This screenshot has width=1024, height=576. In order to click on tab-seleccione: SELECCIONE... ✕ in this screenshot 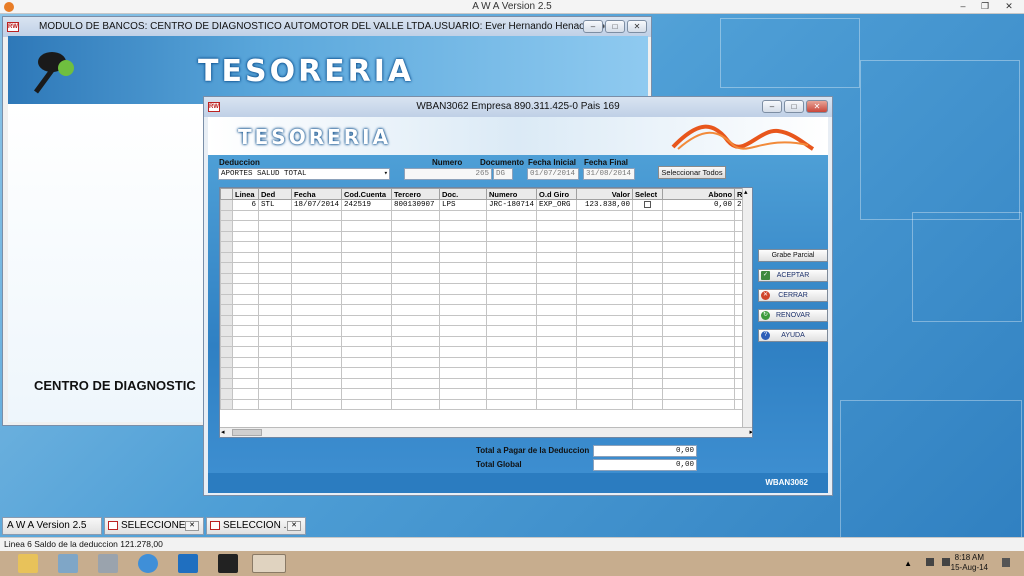, I will do `click(154, 526)`.